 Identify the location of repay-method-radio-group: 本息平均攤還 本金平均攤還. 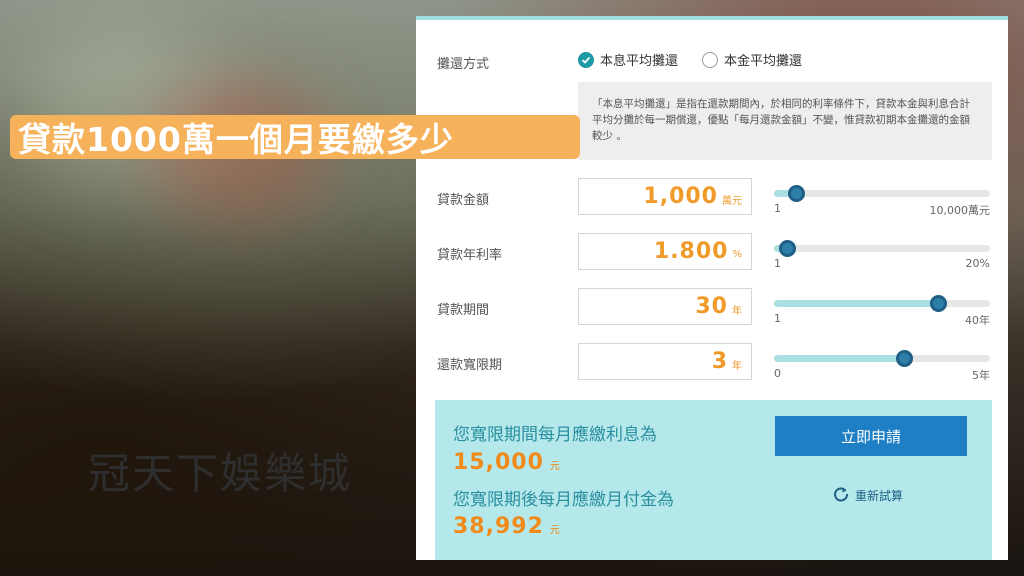
(690, 59).